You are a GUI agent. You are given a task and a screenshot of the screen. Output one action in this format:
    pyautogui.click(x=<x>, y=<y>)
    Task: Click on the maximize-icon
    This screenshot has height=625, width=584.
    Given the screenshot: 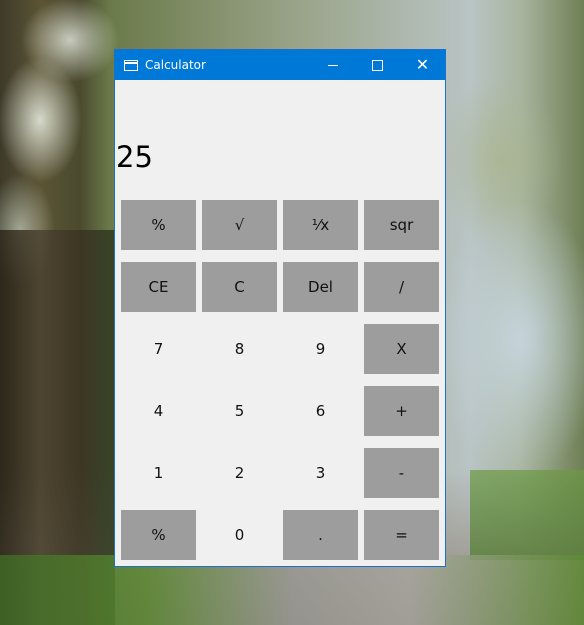 What is the action you would take?
    pyautogui.click(x=377, y=65)
    